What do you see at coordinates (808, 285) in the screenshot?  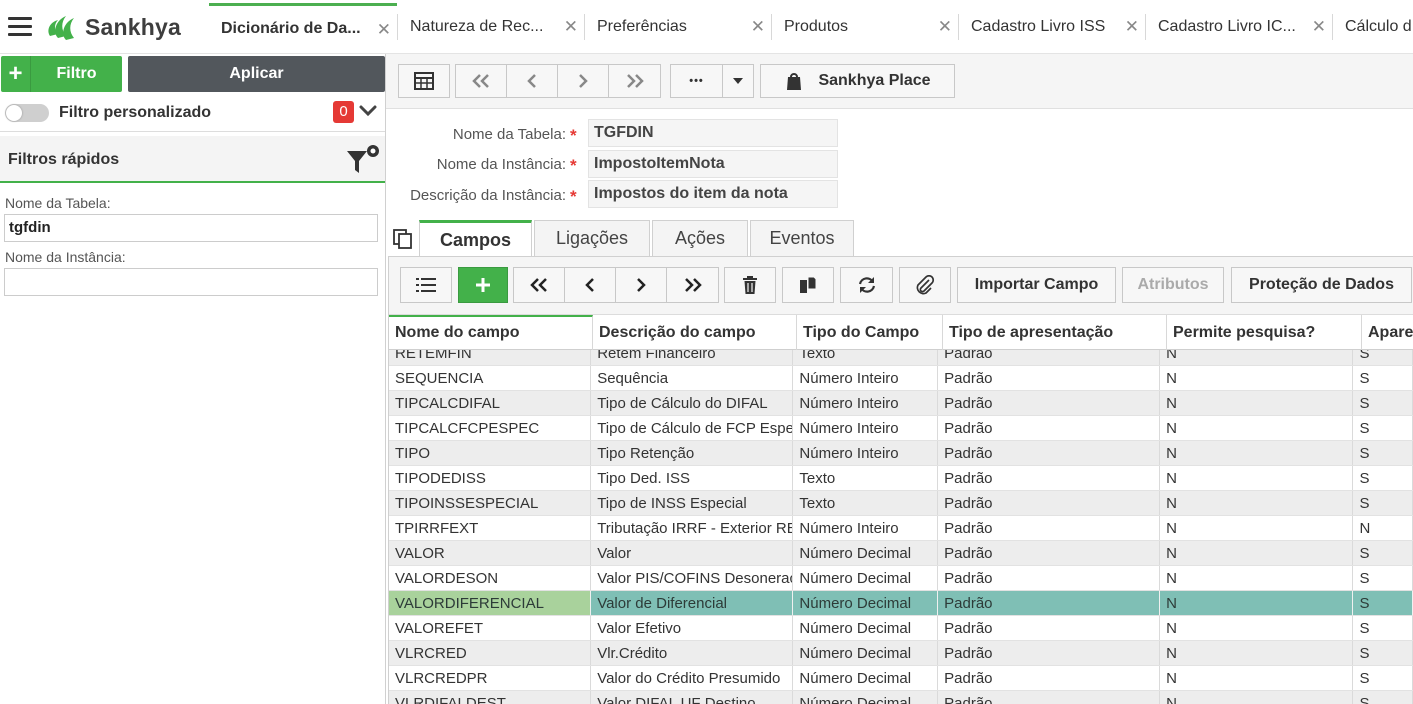 I see `duplicate-field-button` at bounding box center [808, 285].